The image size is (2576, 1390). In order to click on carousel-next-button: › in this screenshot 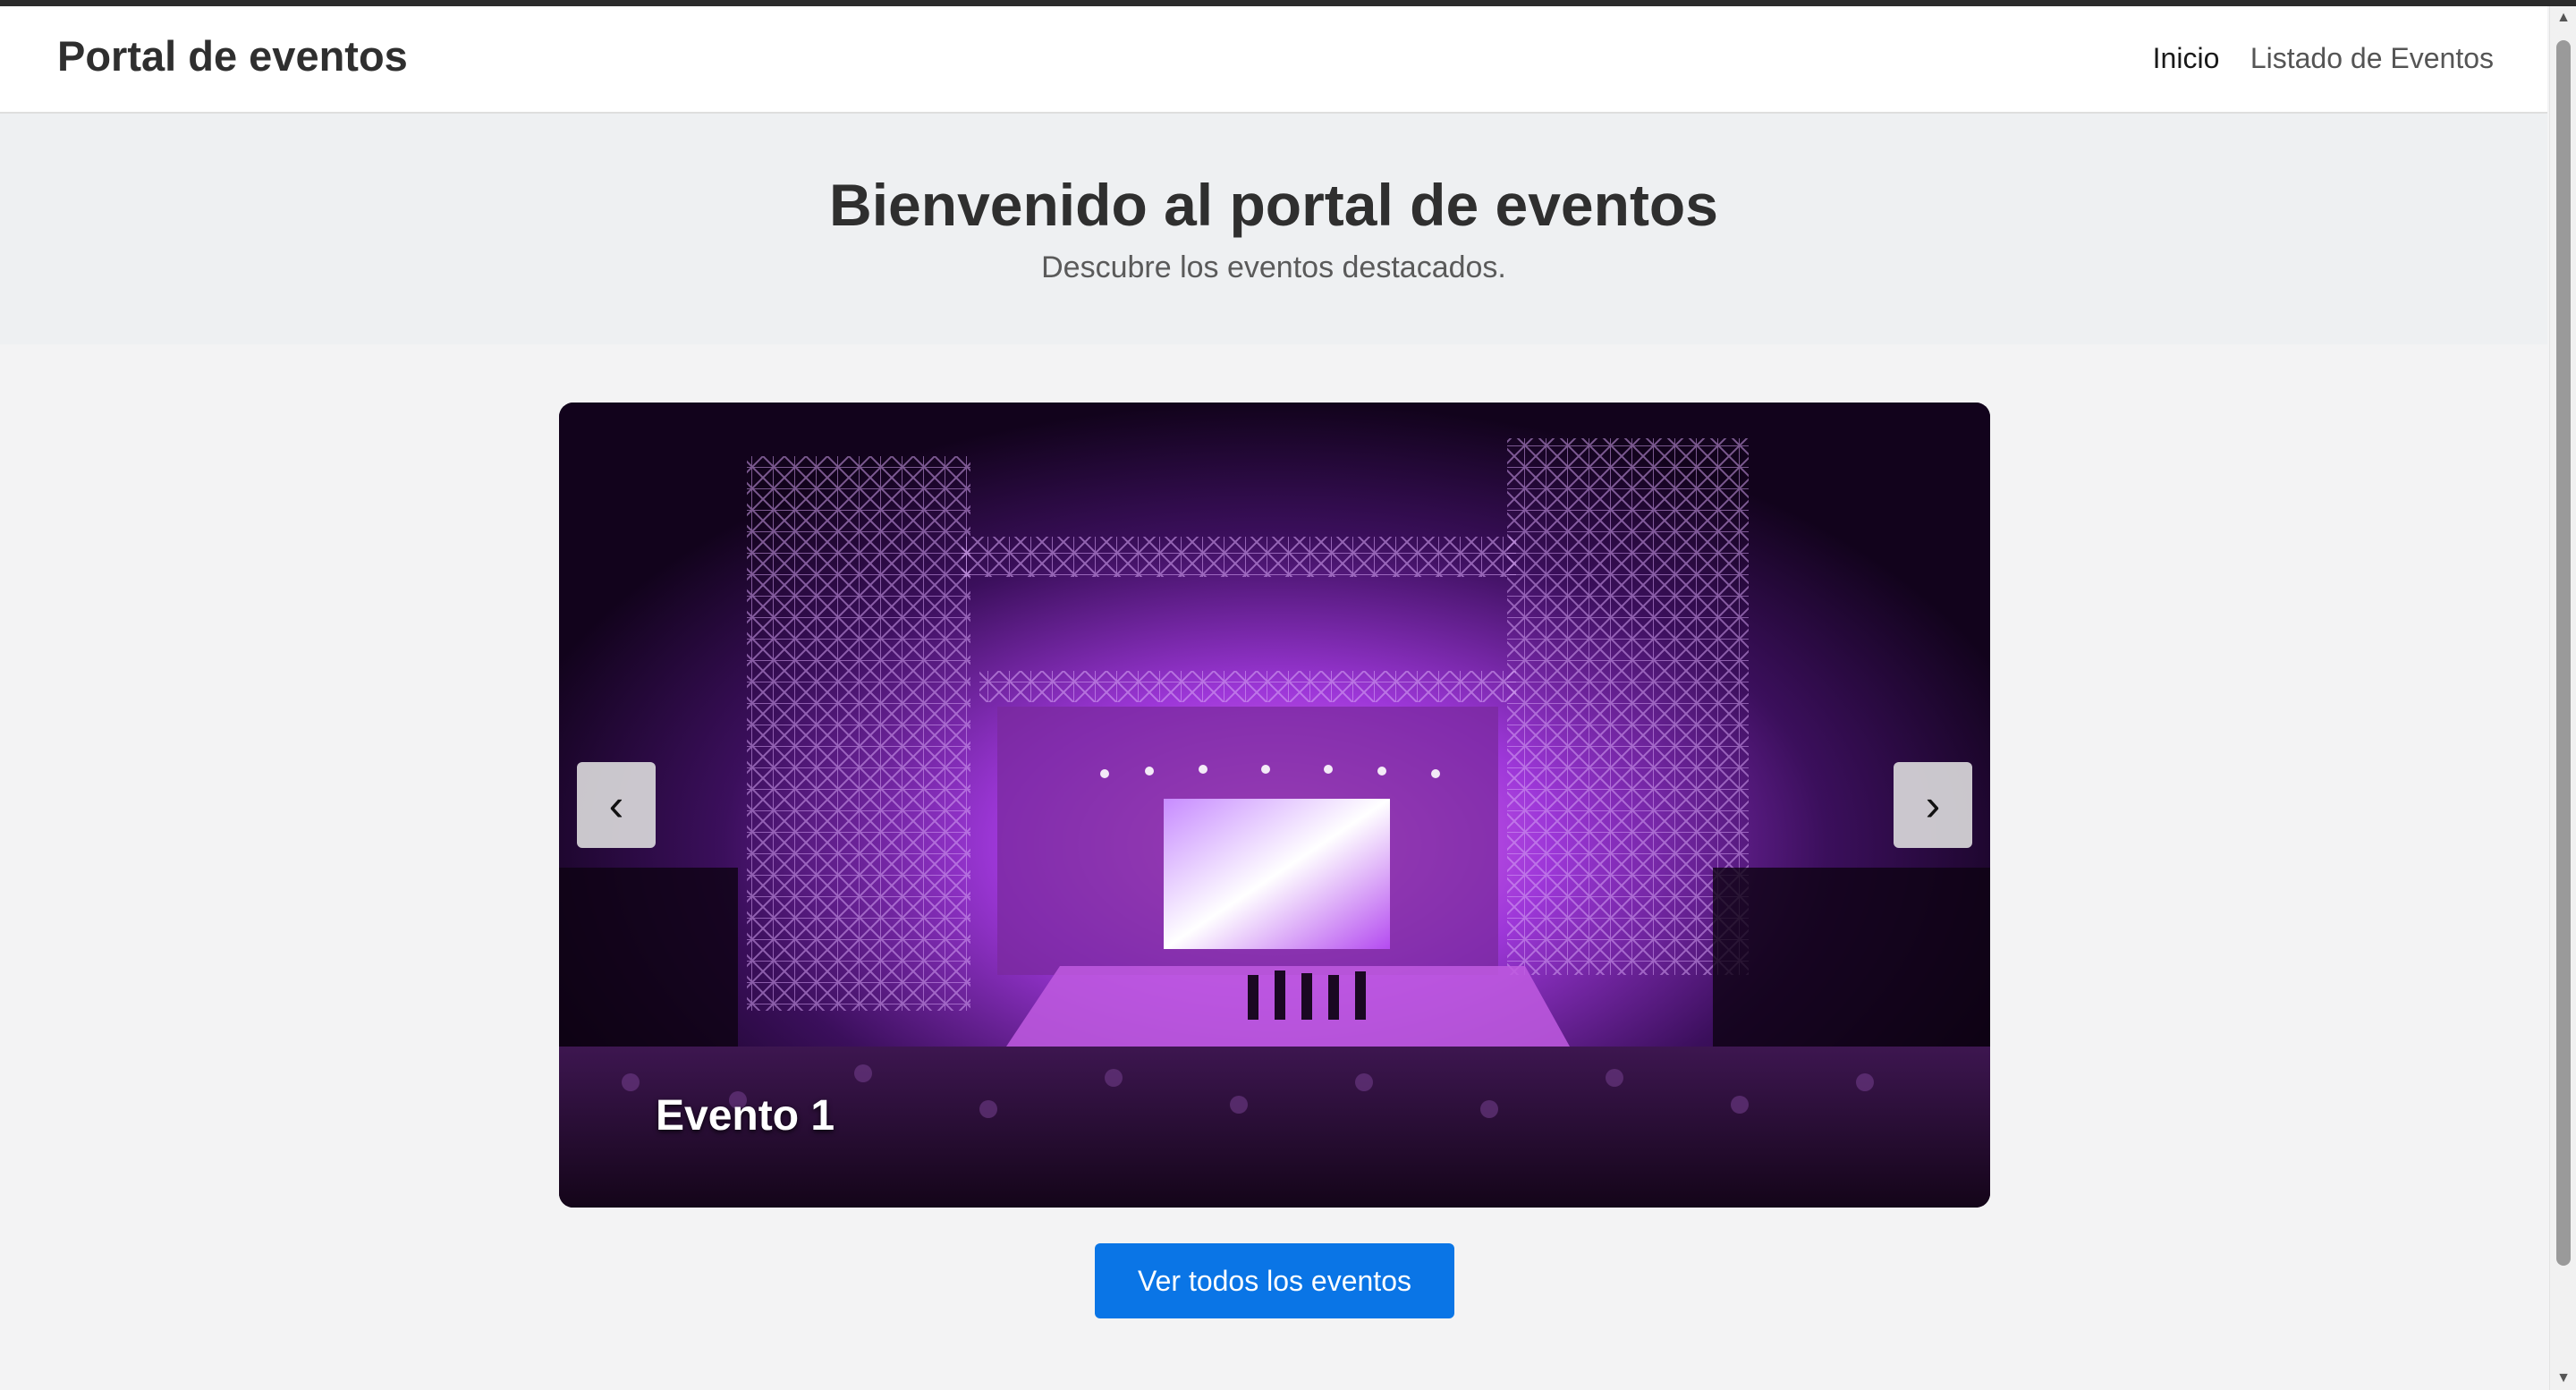, I will do `click(1933, 805)`.